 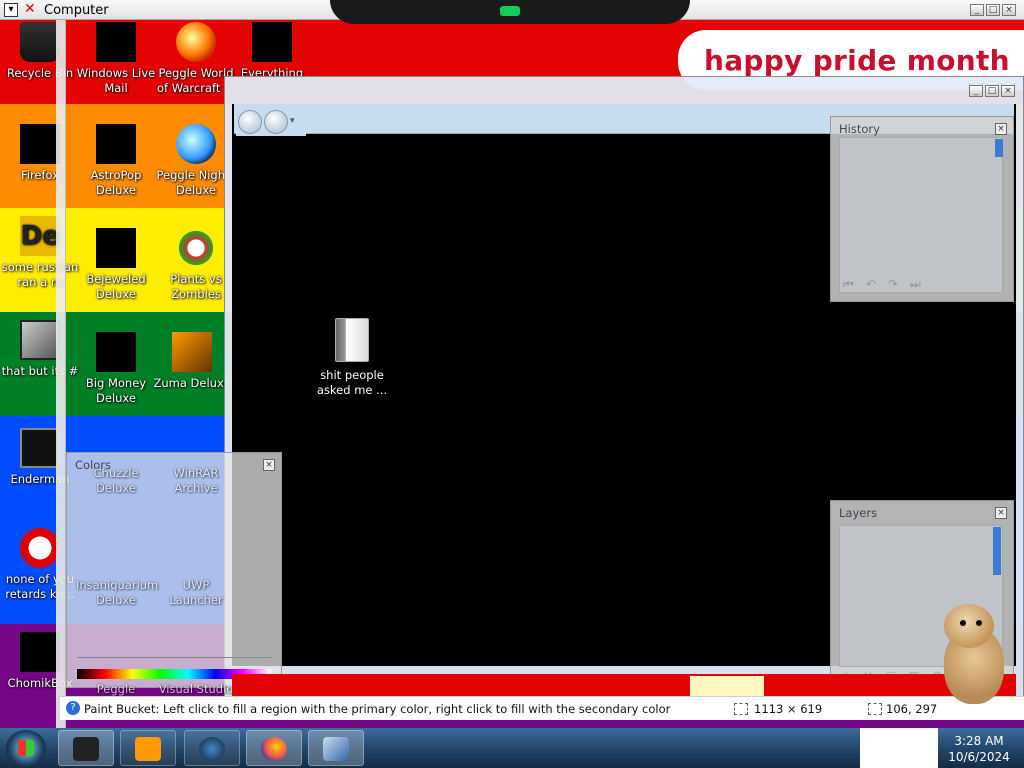 I want to click on desktop-icon-label: Firefox, so click(x=40, y=175).